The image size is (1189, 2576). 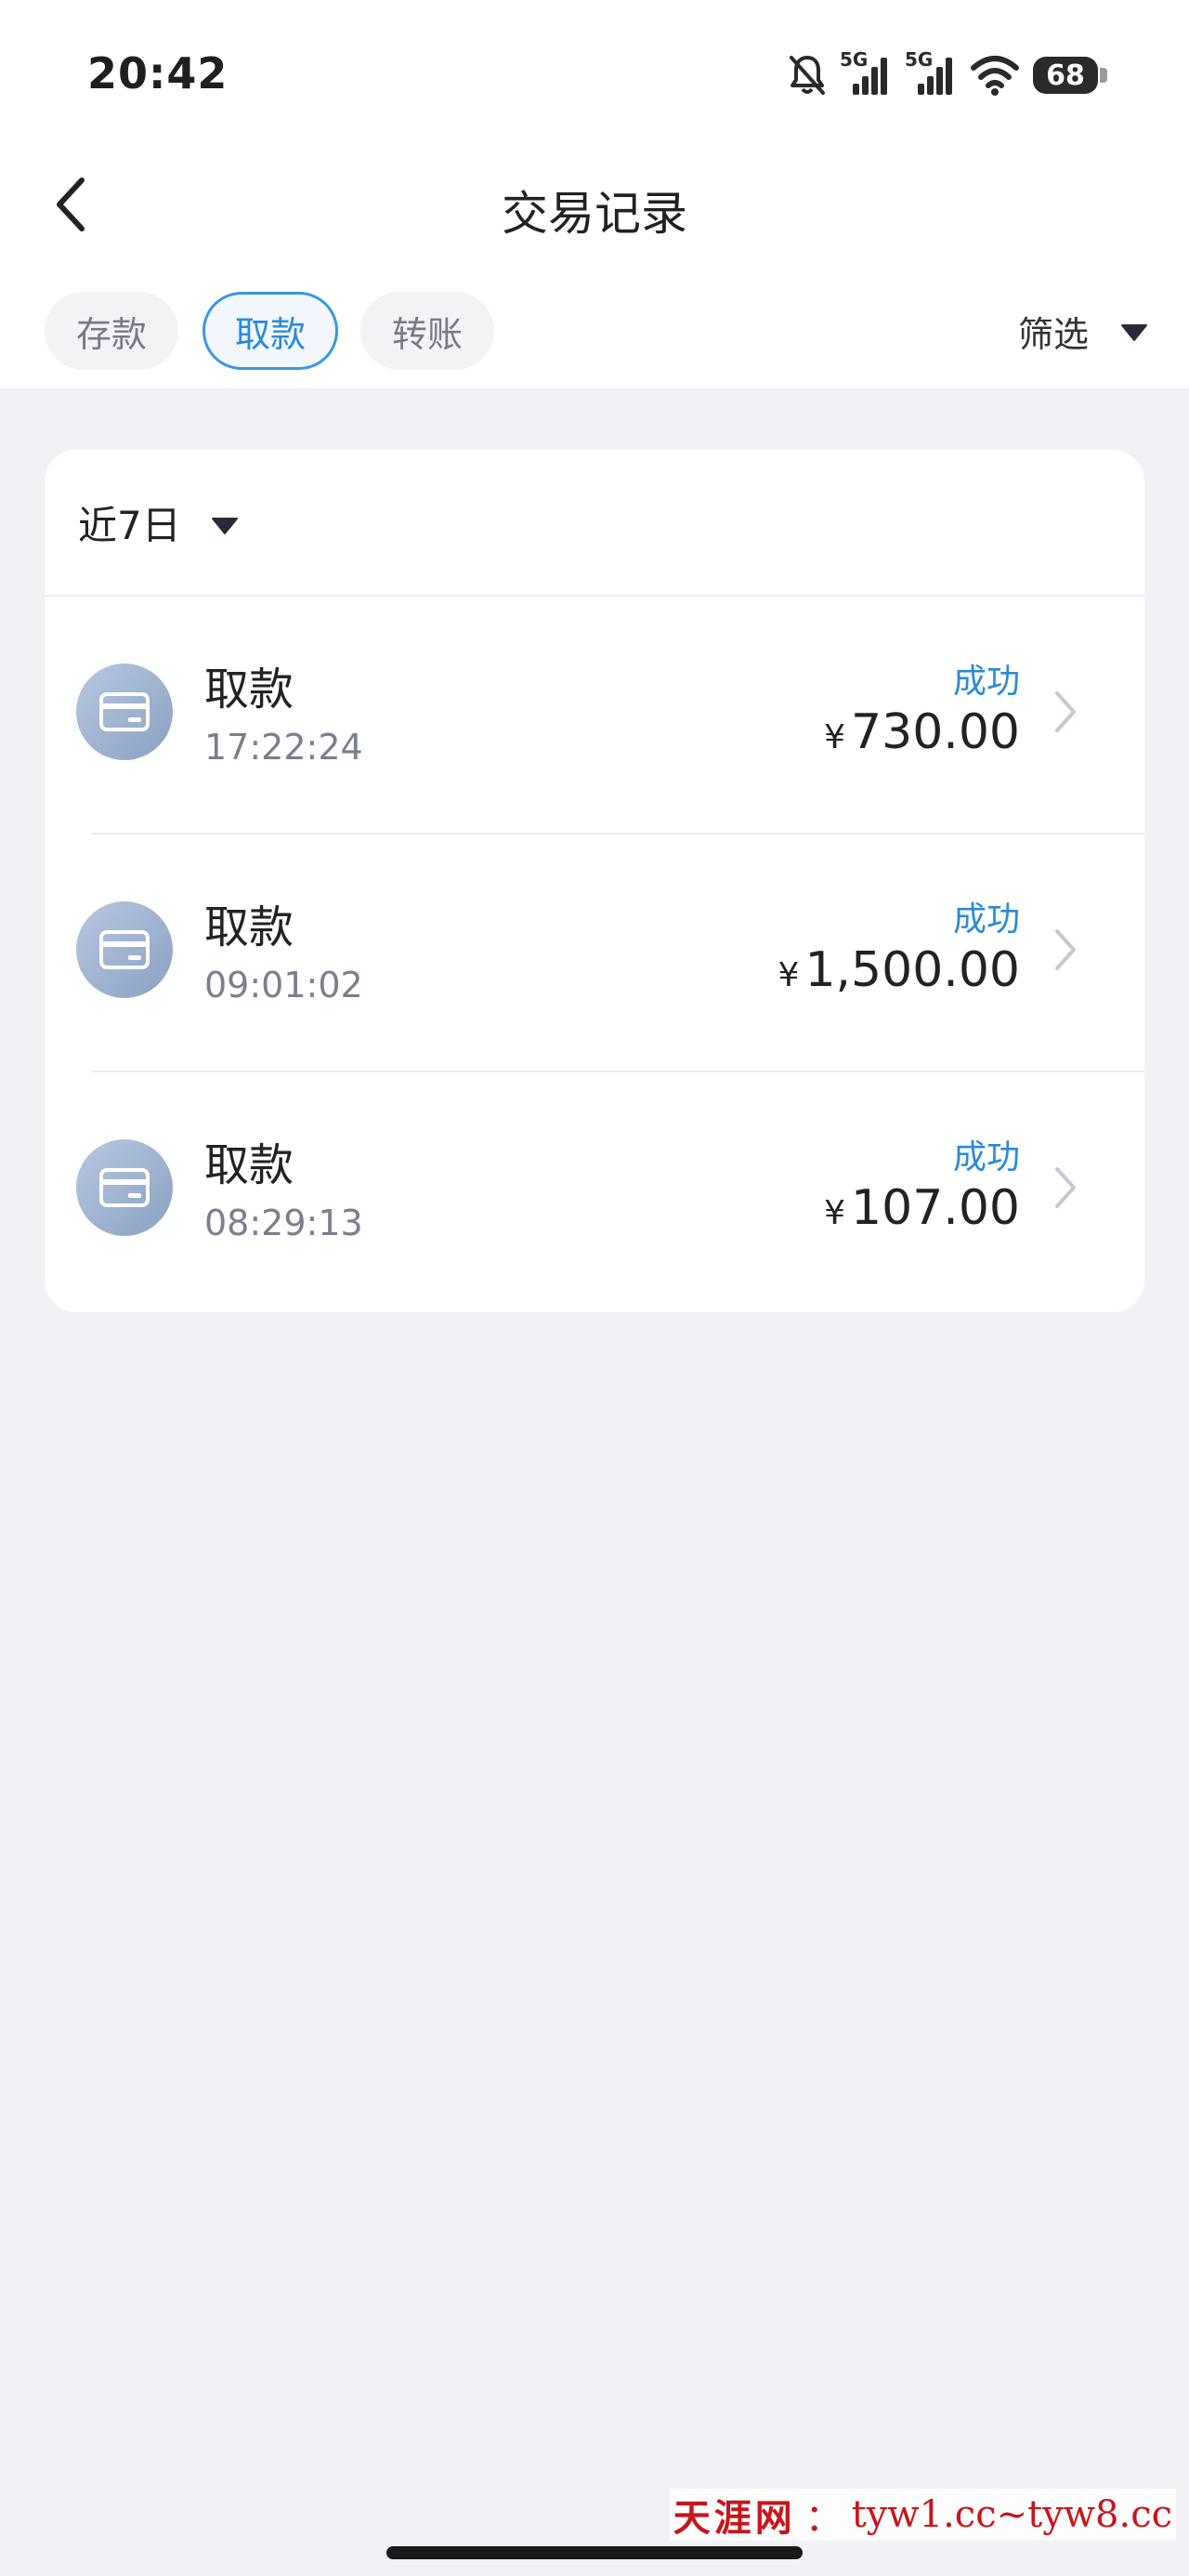 I want to click on tab-deposit: 存款, so click(x=111, y=331).